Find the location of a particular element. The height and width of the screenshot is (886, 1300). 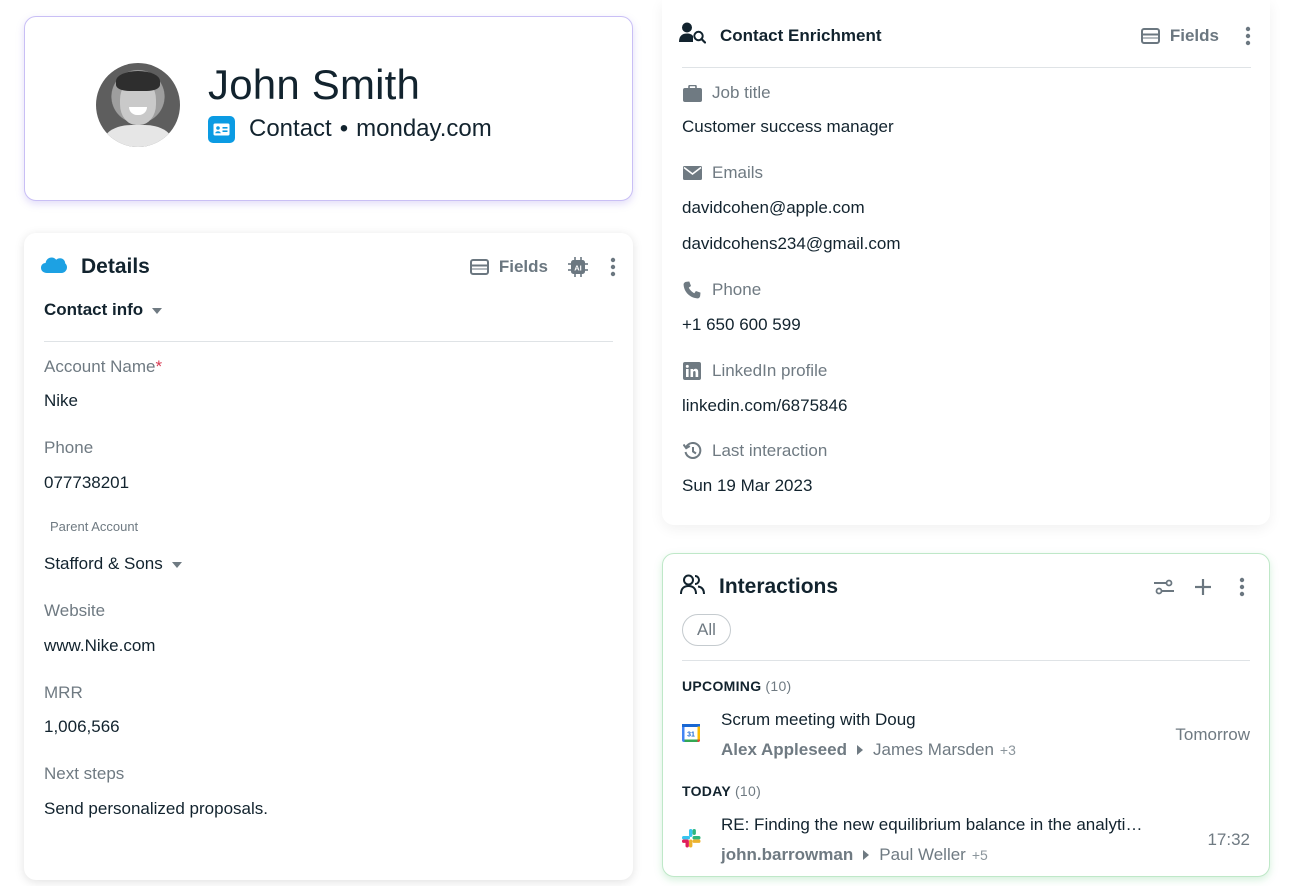

today-count: (10) is located at coordinates (748, 791).